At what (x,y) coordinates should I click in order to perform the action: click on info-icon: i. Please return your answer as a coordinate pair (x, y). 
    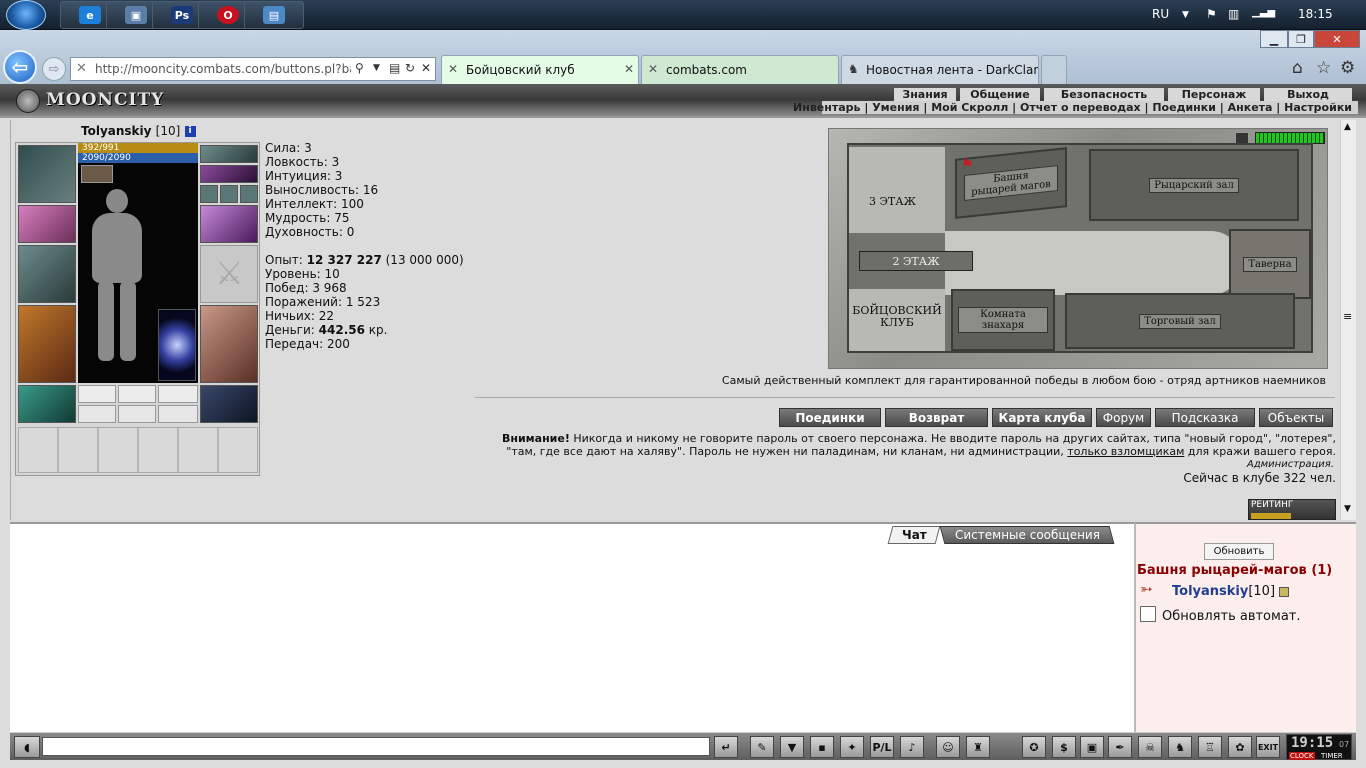
    Looking at the image, I should click on (190, 131).